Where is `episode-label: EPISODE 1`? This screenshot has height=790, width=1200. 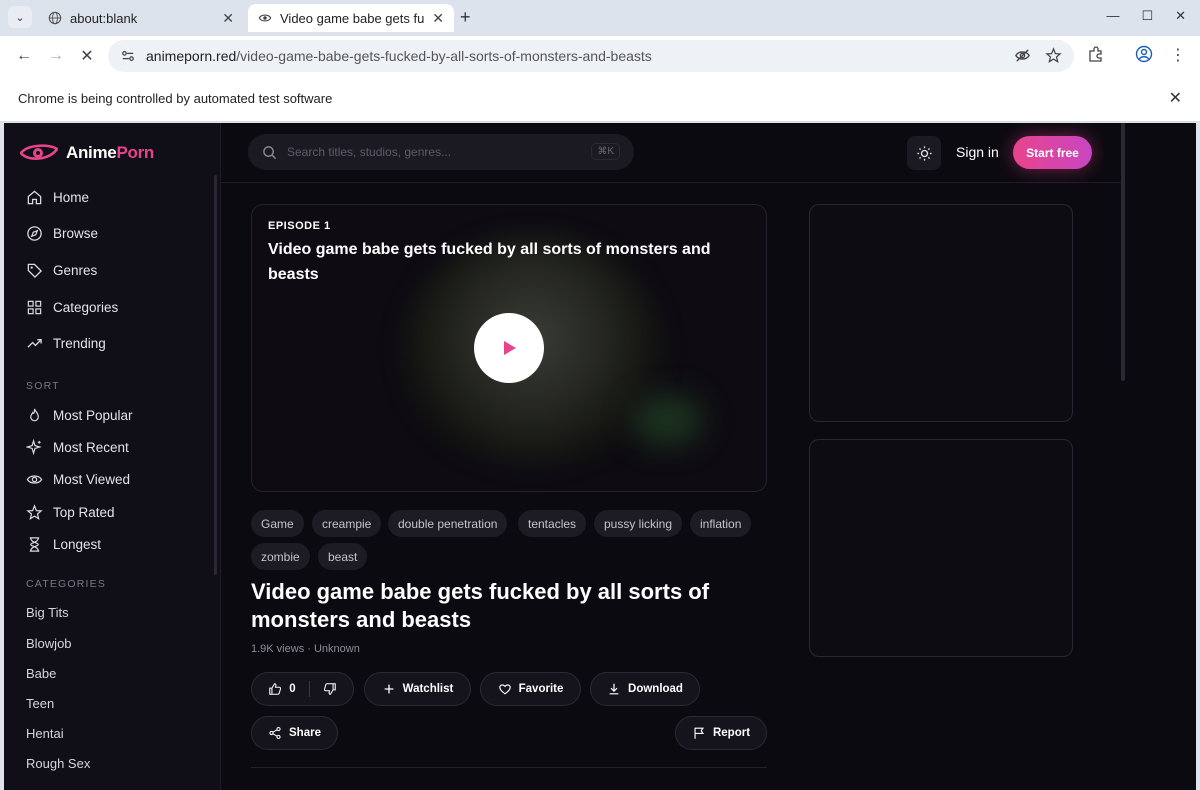
episode-label: EPISODE 1 is located at coordinates (299, 226).